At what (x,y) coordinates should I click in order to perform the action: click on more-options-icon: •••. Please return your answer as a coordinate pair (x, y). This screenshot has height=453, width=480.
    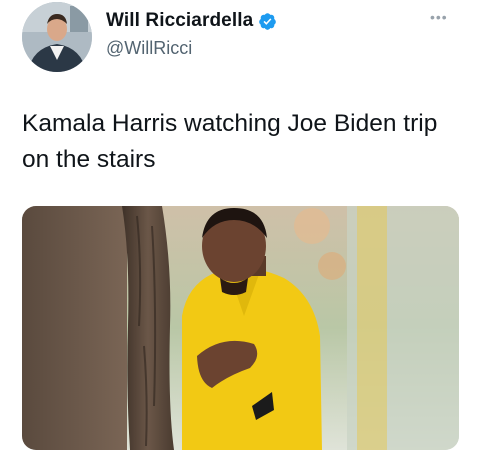
    Looking at the image, I should click on (439, 17).